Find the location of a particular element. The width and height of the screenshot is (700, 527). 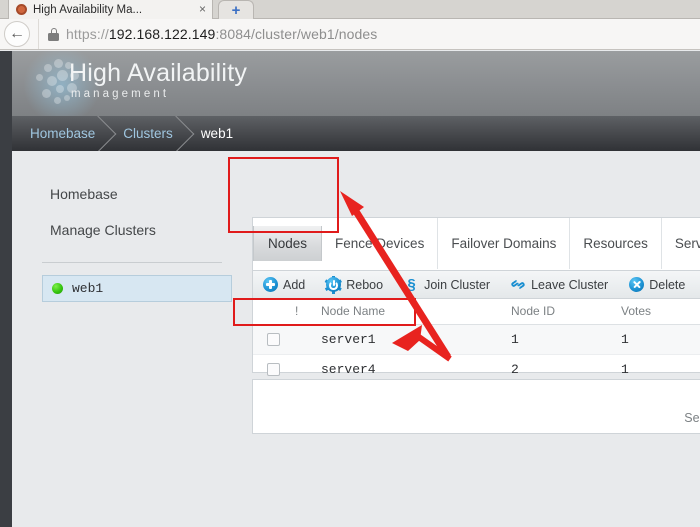

table-row: server1 1 1 is located at coordinates (476, 339).